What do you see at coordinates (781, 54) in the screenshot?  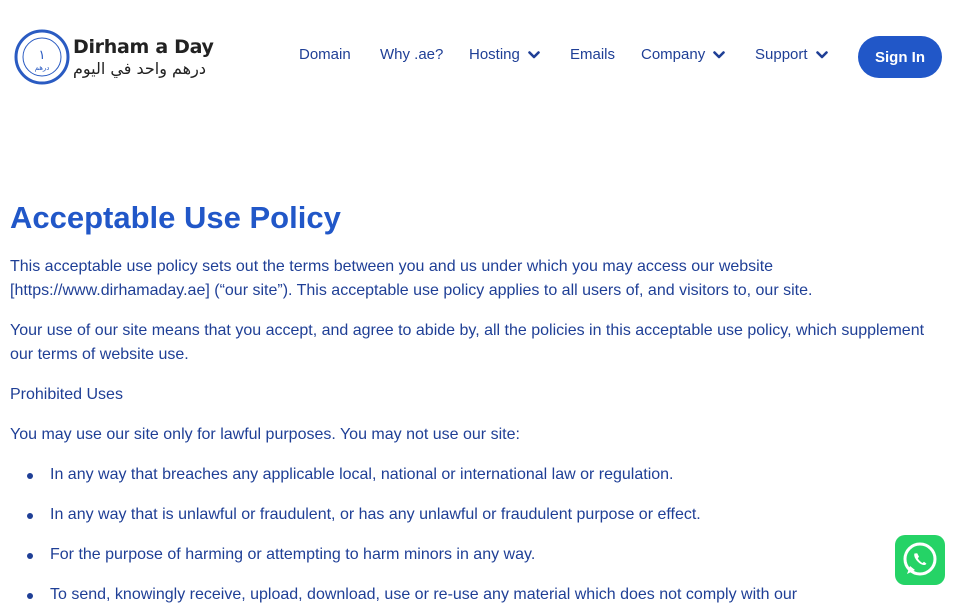 I see `nav-label: Support` at bounding box center [781, 54].